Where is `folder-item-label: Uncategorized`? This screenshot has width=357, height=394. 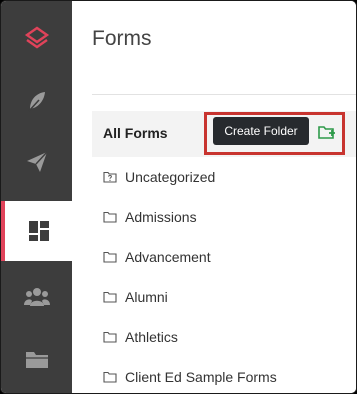 folder-item-label: Uncategorized is located at coordinates (170, 177).